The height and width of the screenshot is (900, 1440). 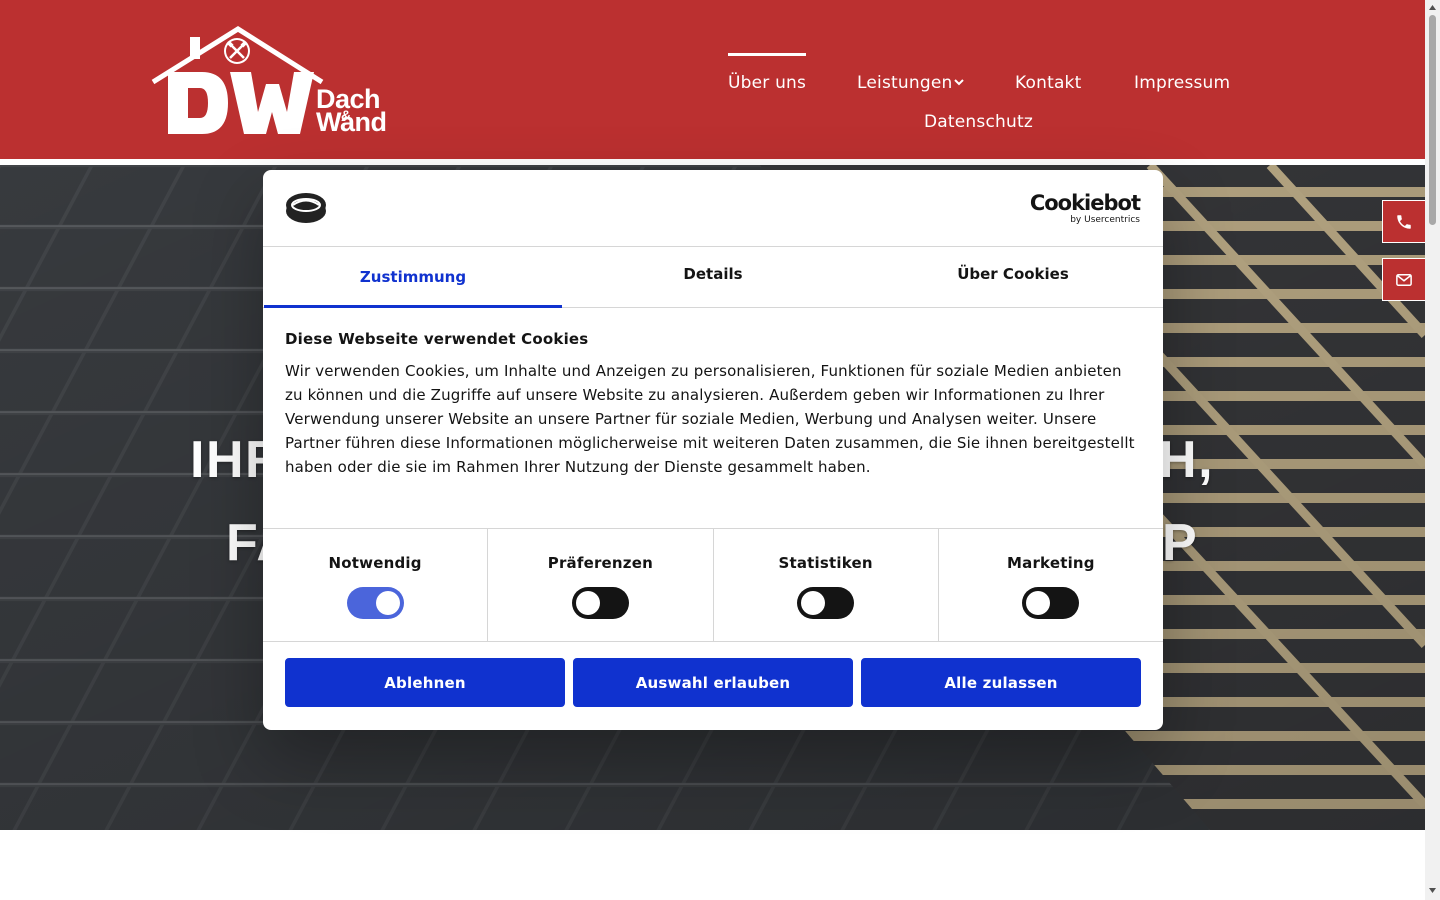 I want to click on decline-button: Ablehnen, so click(x=425, y=682).